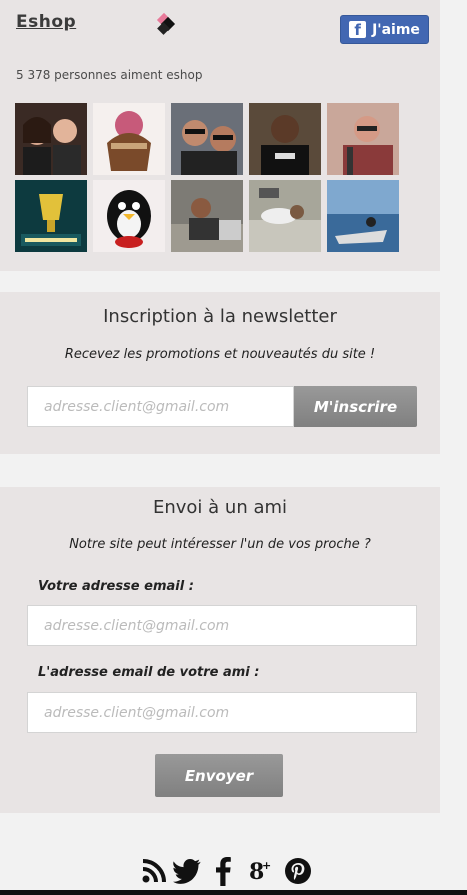  Describe the element at coordinates (261, 871) in the screenshot. I see `google-plus-icon: 8 +` at that location.